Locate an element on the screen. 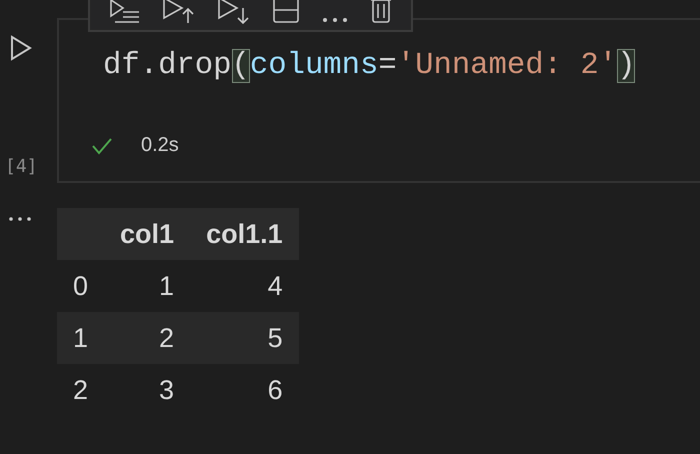  execution-count: [4] is located at coordinates (21, 166).